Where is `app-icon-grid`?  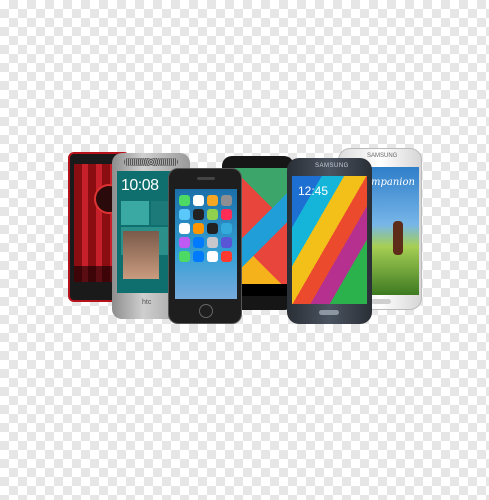
app-icon-grid is located at coordinates (206, 234).